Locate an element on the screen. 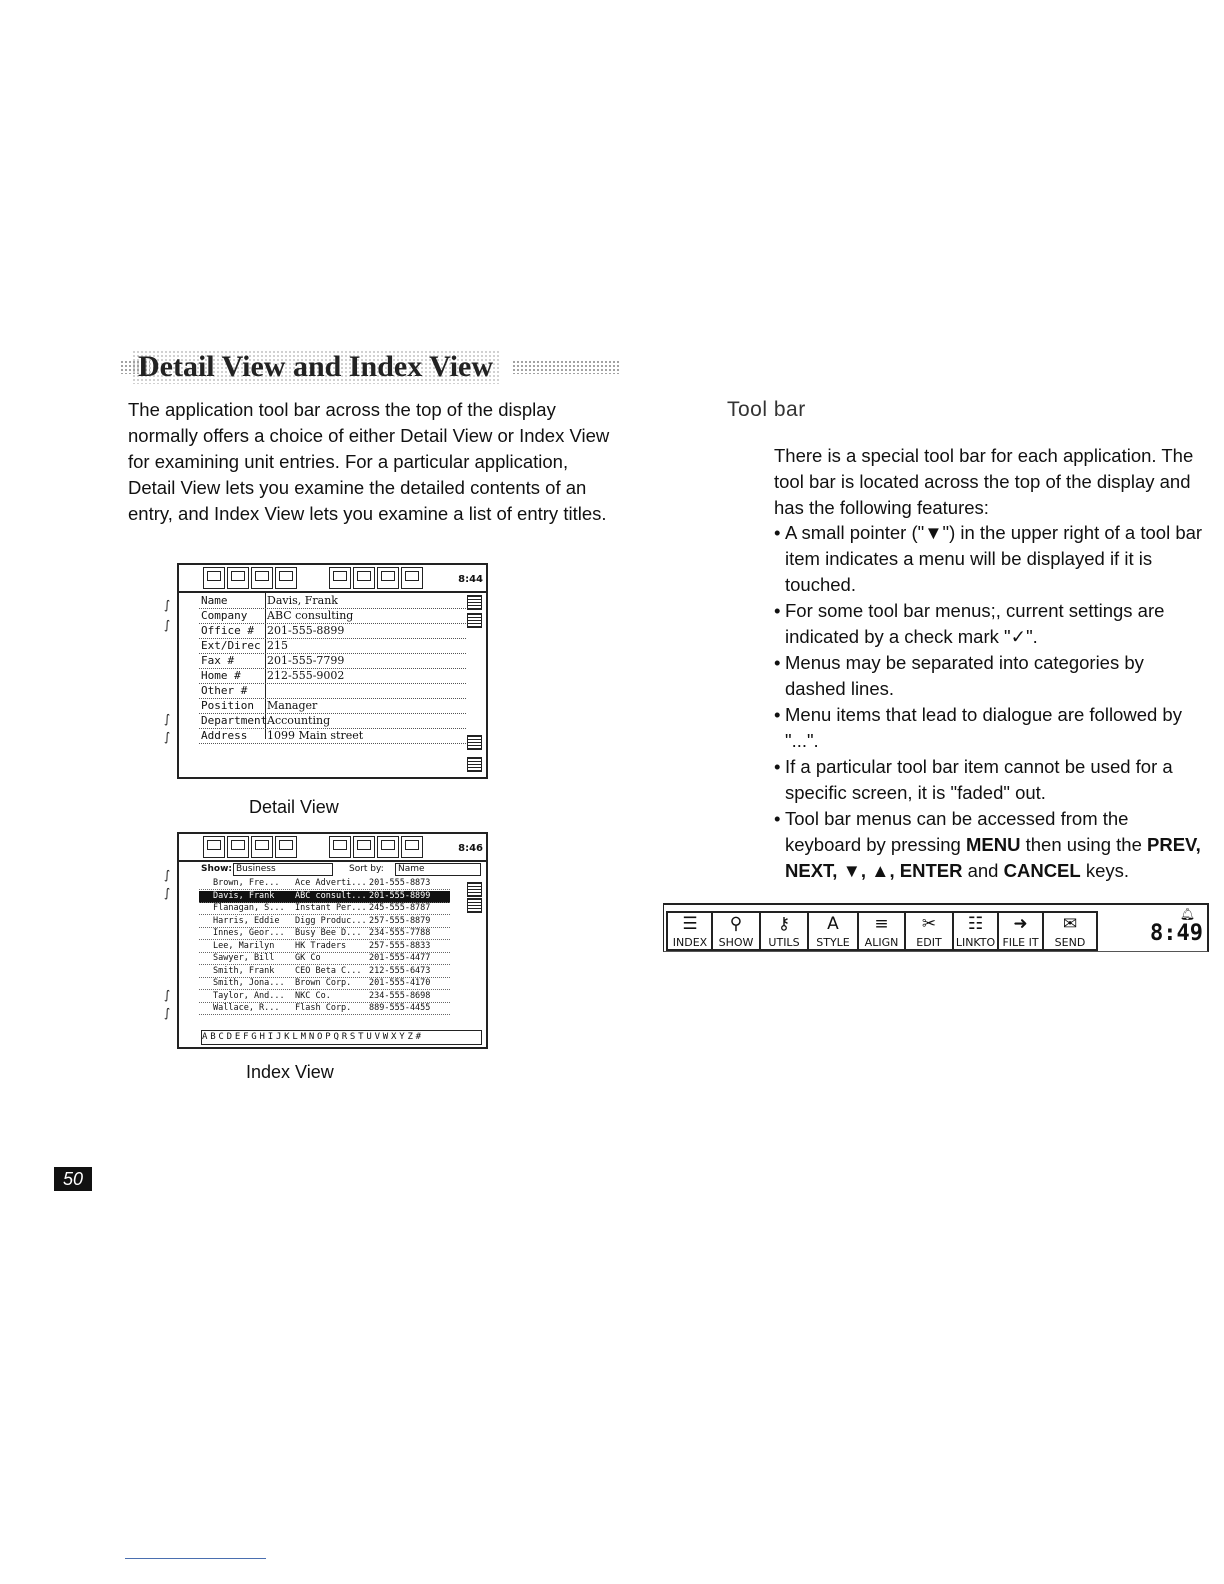 The height and width of the screenshot is (1584, 1224). tool-bar-heading: Tool bar is located at coordinates (766, 409).